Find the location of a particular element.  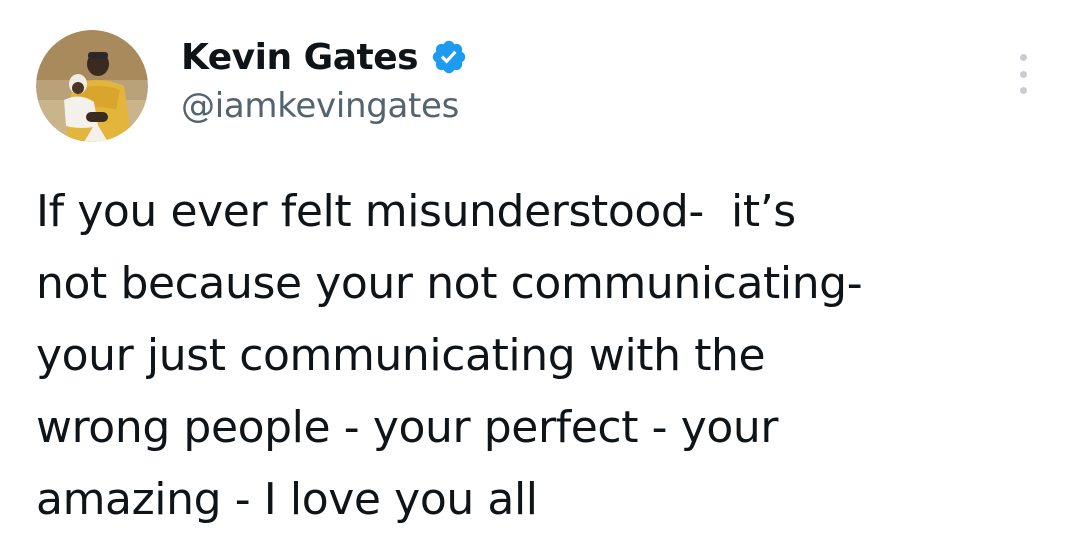

avatar is located at coordinates (92, 86).